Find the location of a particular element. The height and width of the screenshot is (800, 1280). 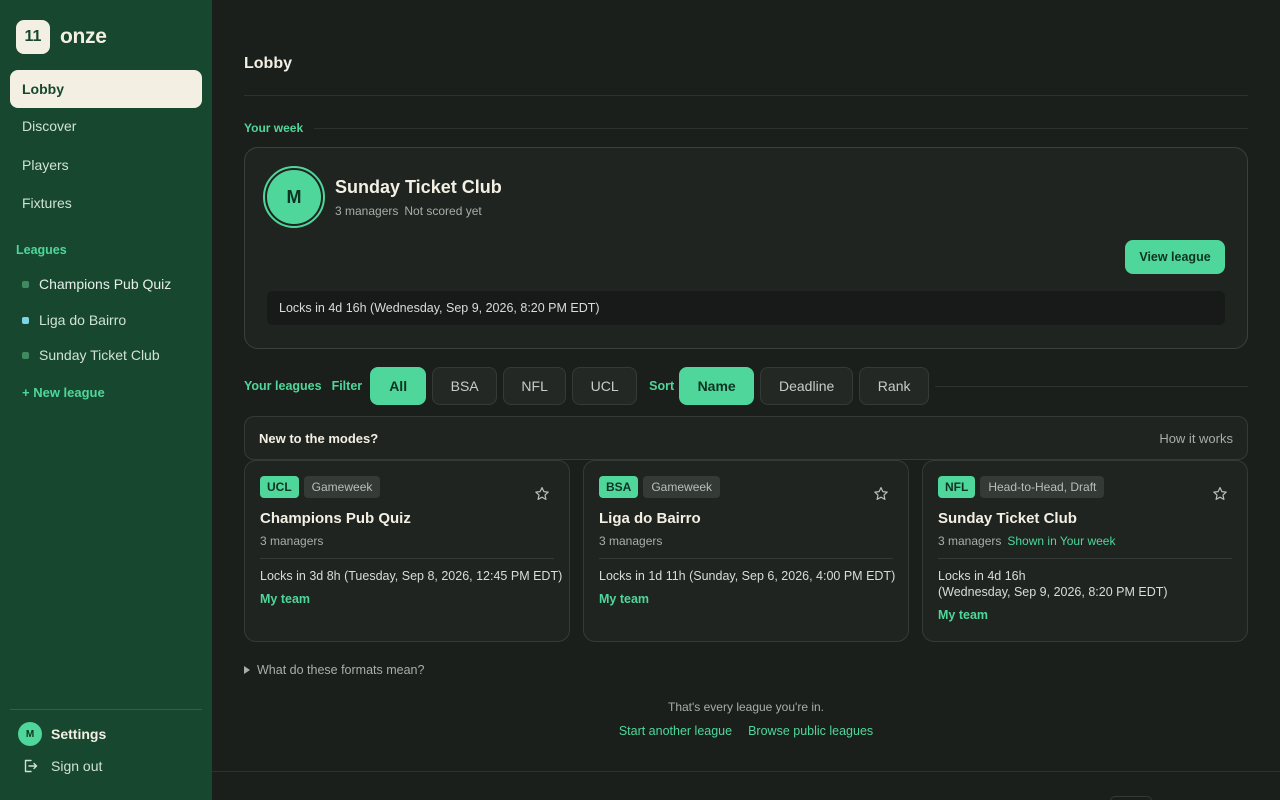

filter-chip-nfl: NFL is located at coordinates (535, 386).